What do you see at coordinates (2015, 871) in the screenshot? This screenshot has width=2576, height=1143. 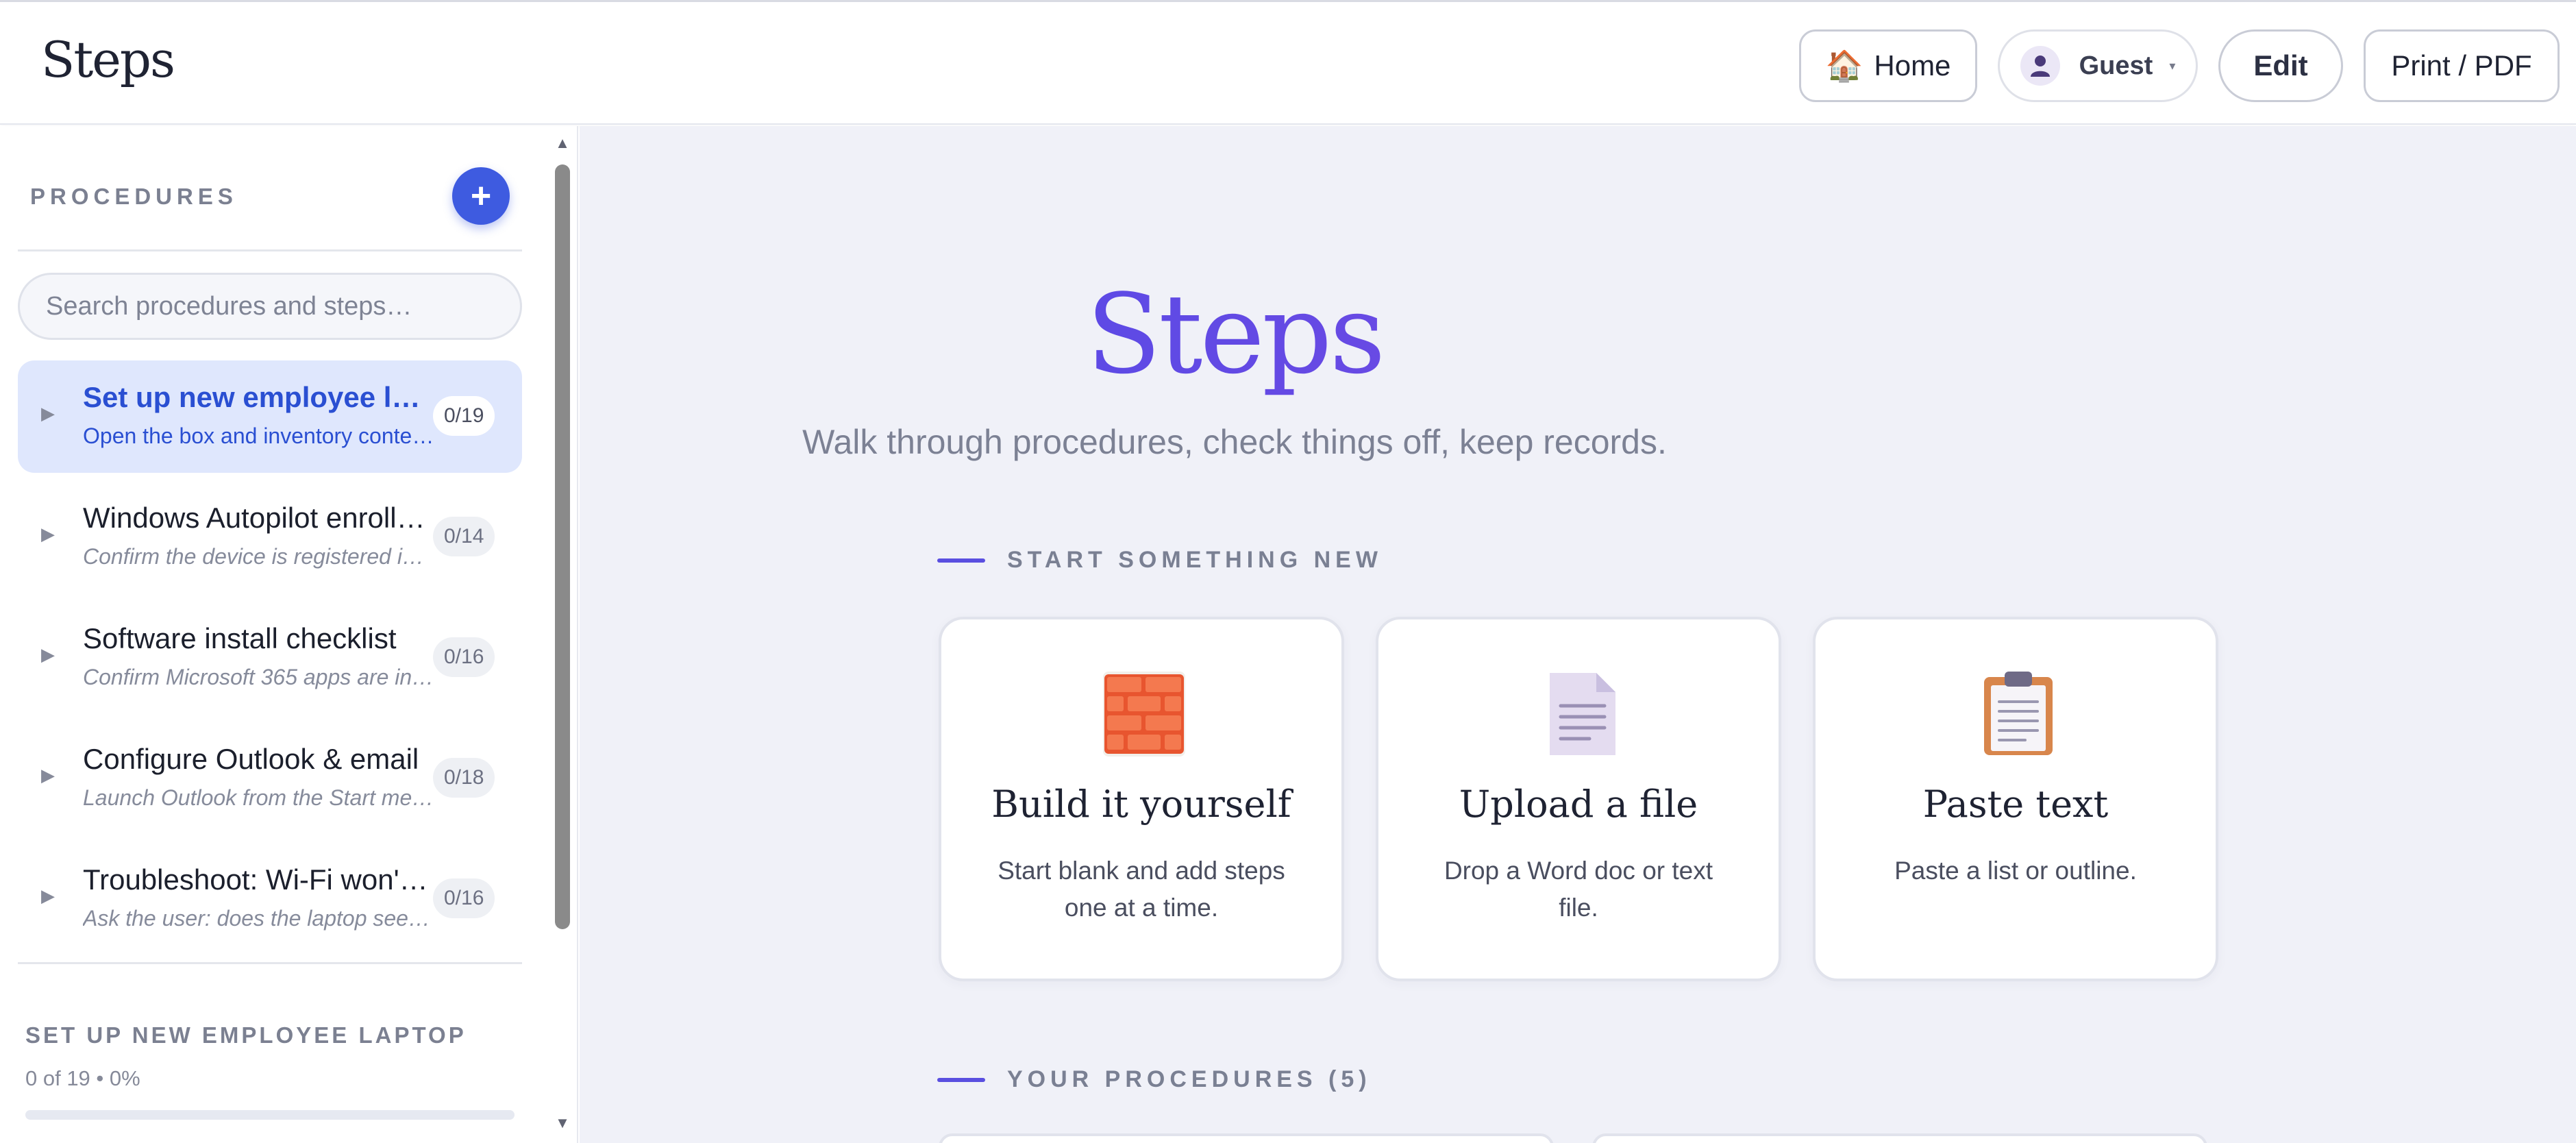 I see `card-description: Paste a list or outline.` at bounding box center [2015, 871].